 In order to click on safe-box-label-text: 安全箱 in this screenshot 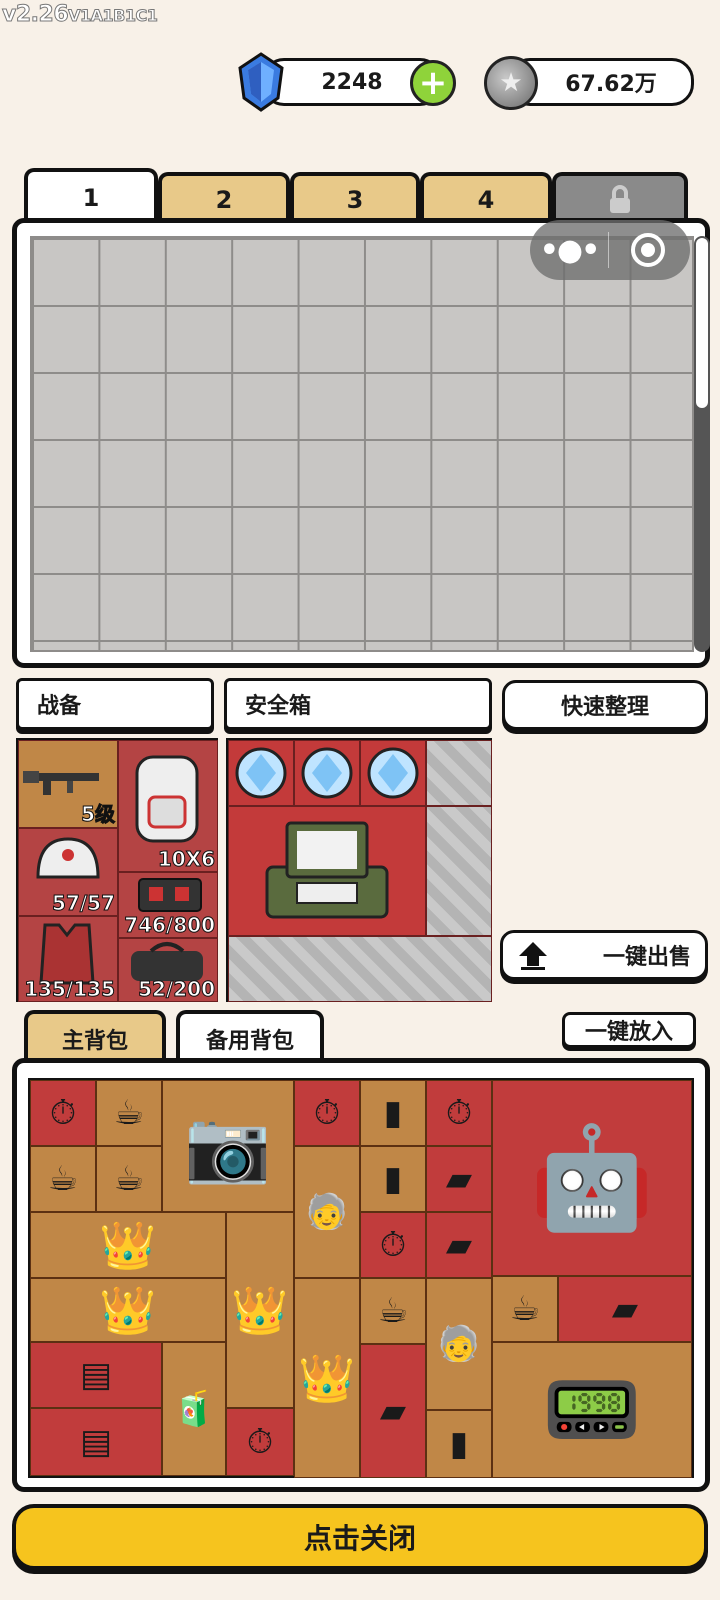, I will do `click(278, 706)`.